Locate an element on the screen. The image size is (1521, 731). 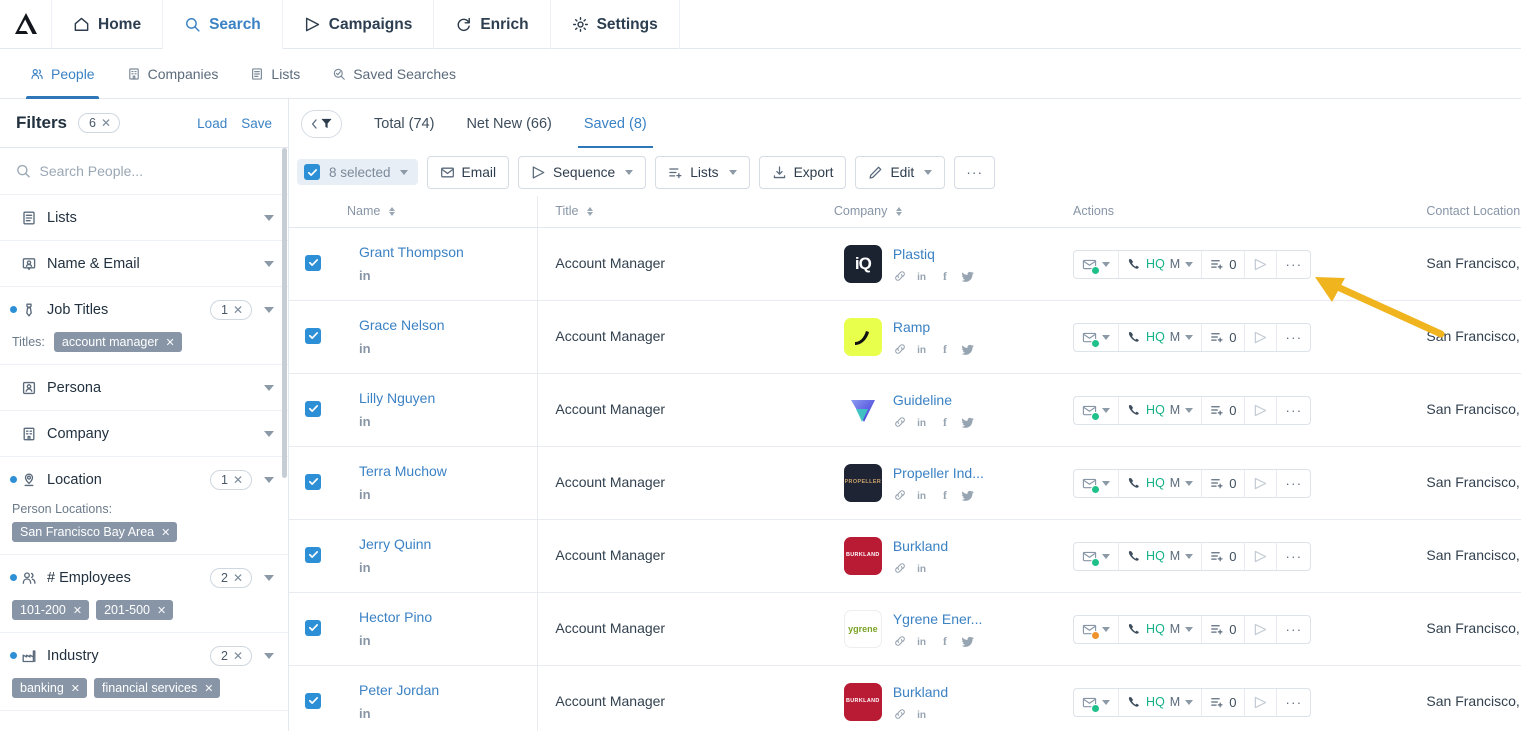
tab-people: People is located at coordinates (62, 74).